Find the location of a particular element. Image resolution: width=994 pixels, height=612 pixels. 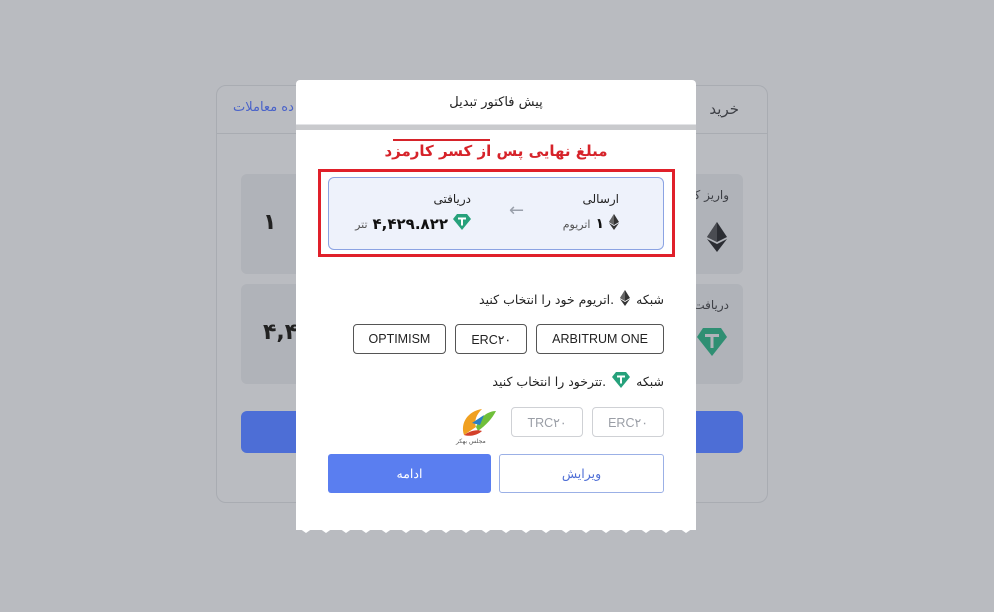

continue-button: ادامه is located at coordinates (409, 473).